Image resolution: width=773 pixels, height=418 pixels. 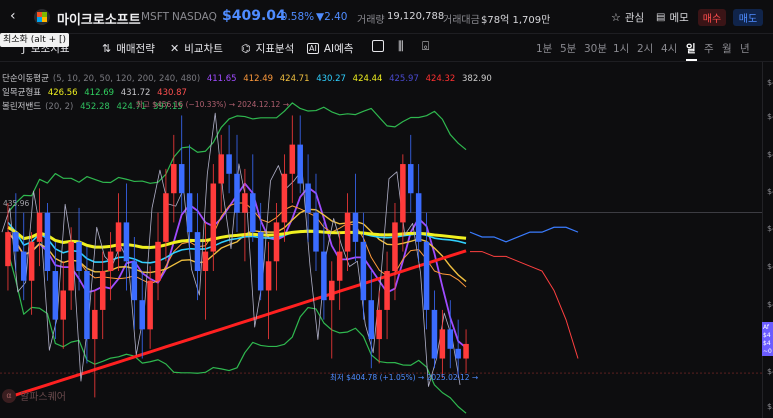 I want to click on toolbar-analysis: ⌬ 지표분석, so click(x=267, y=48).